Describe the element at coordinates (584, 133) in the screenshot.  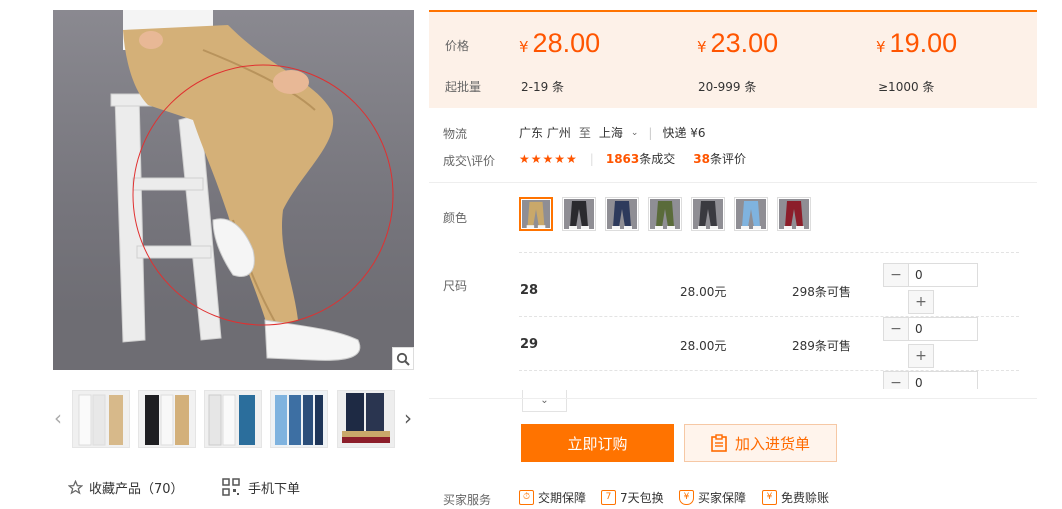
I see `ship-to-word: 至` at that location.